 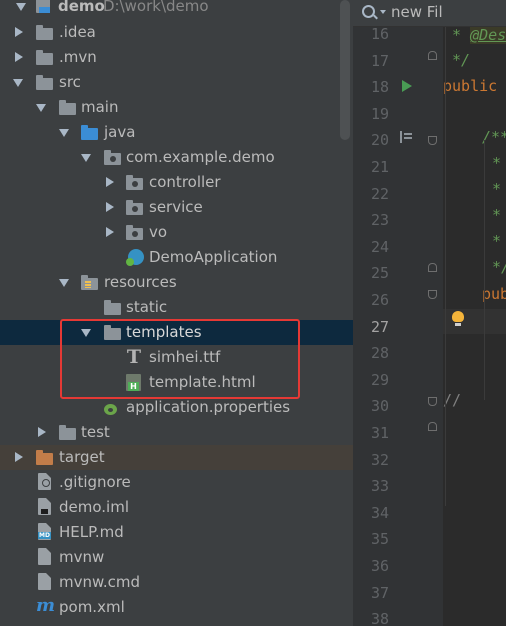 I want to click on tree-row-pom: m pom.xml, so click(x=176, y=607).